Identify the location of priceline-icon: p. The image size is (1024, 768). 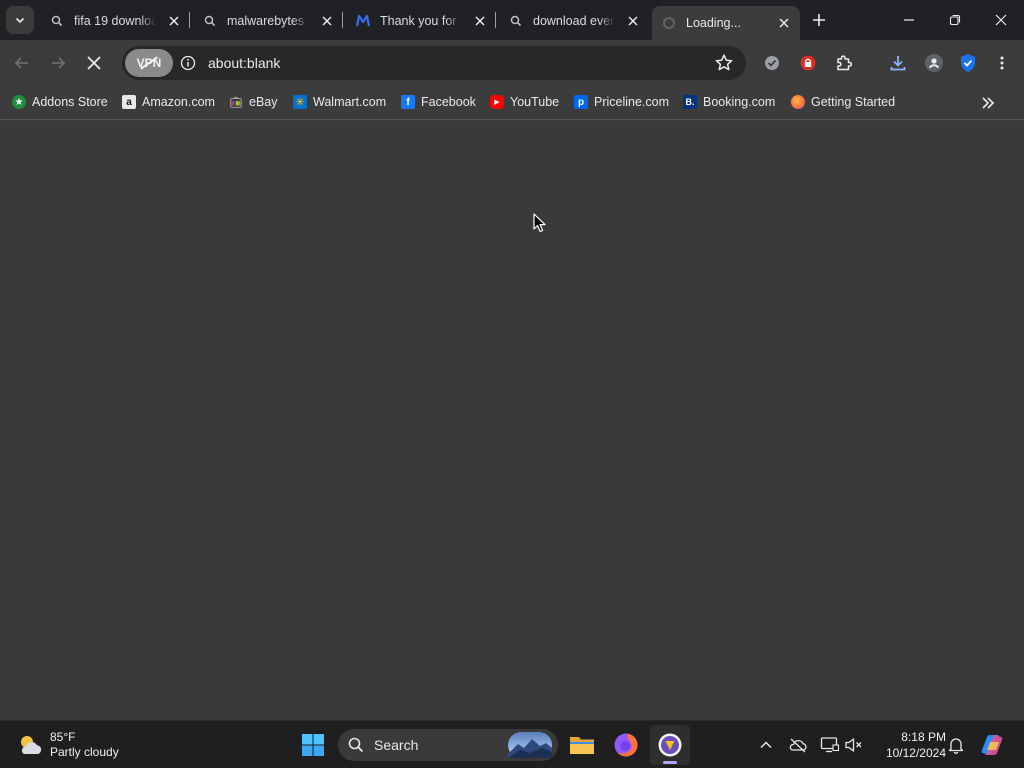
(581, 102).